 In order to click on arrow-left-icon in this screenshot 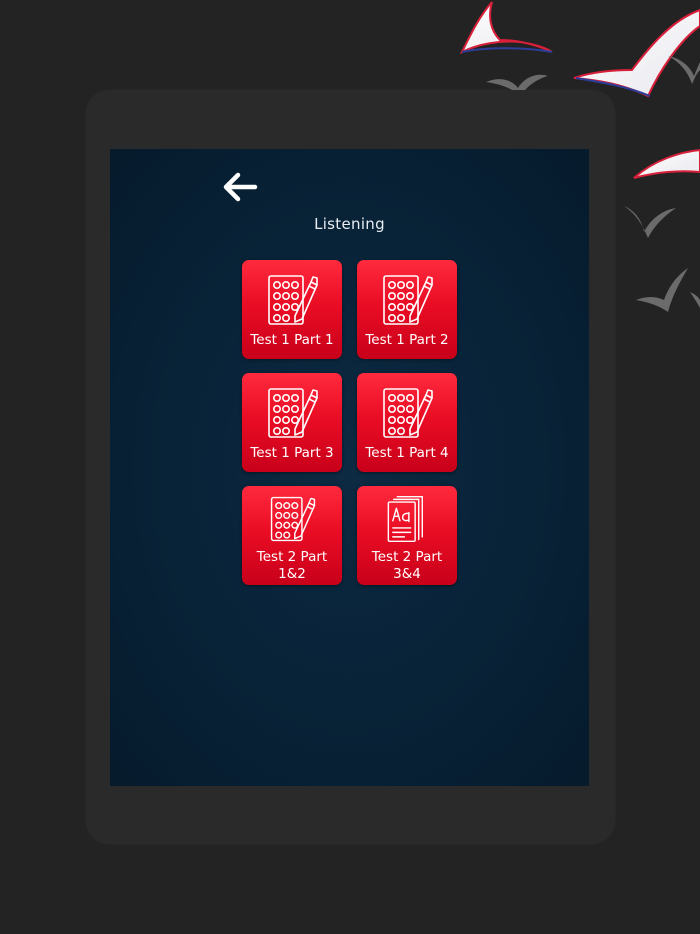, I will do `click(240, 187)`.